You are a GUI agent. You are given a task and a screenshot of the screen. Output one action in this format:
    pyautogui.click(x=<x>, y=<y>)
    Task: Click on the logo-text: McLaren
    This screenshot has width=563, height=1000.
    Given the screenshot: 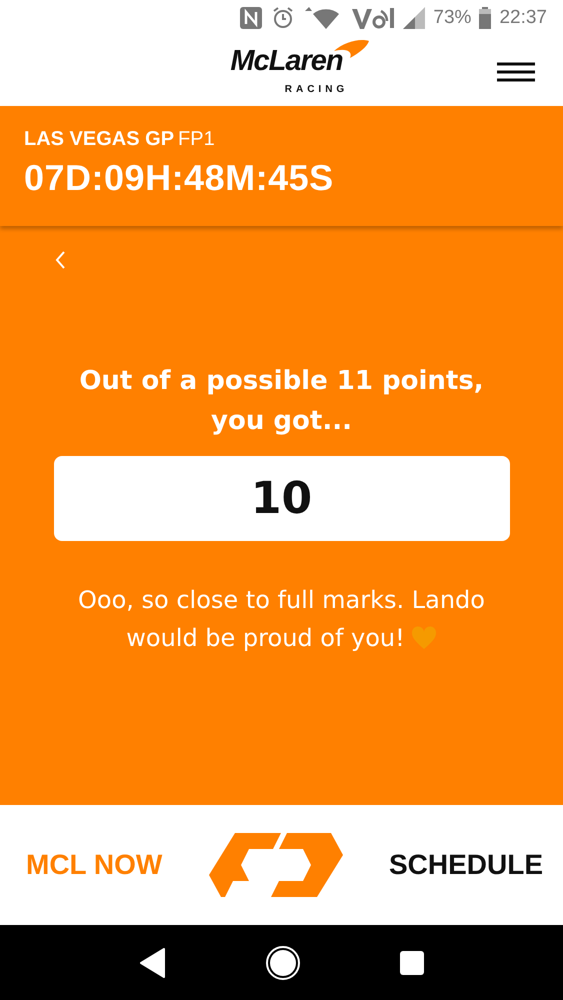 What is the action you would take?
    pyautogui.click(x=286, y=61)
    